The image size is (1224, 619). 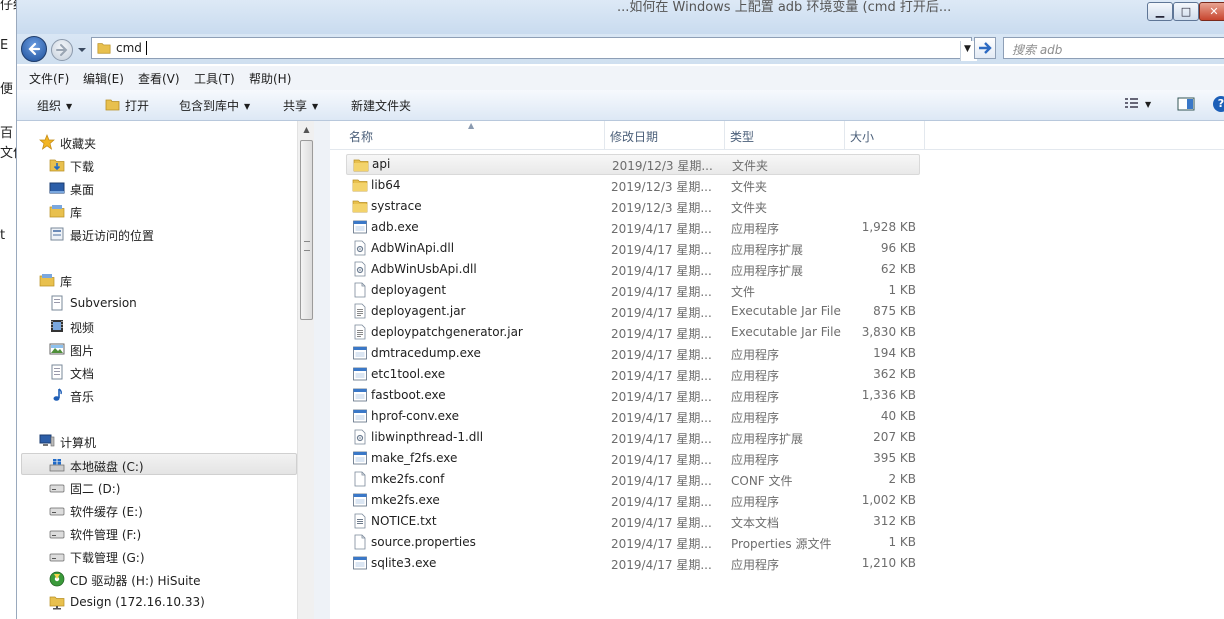 I want to click on file-size: 96 KB, so click(x=898, y=248).